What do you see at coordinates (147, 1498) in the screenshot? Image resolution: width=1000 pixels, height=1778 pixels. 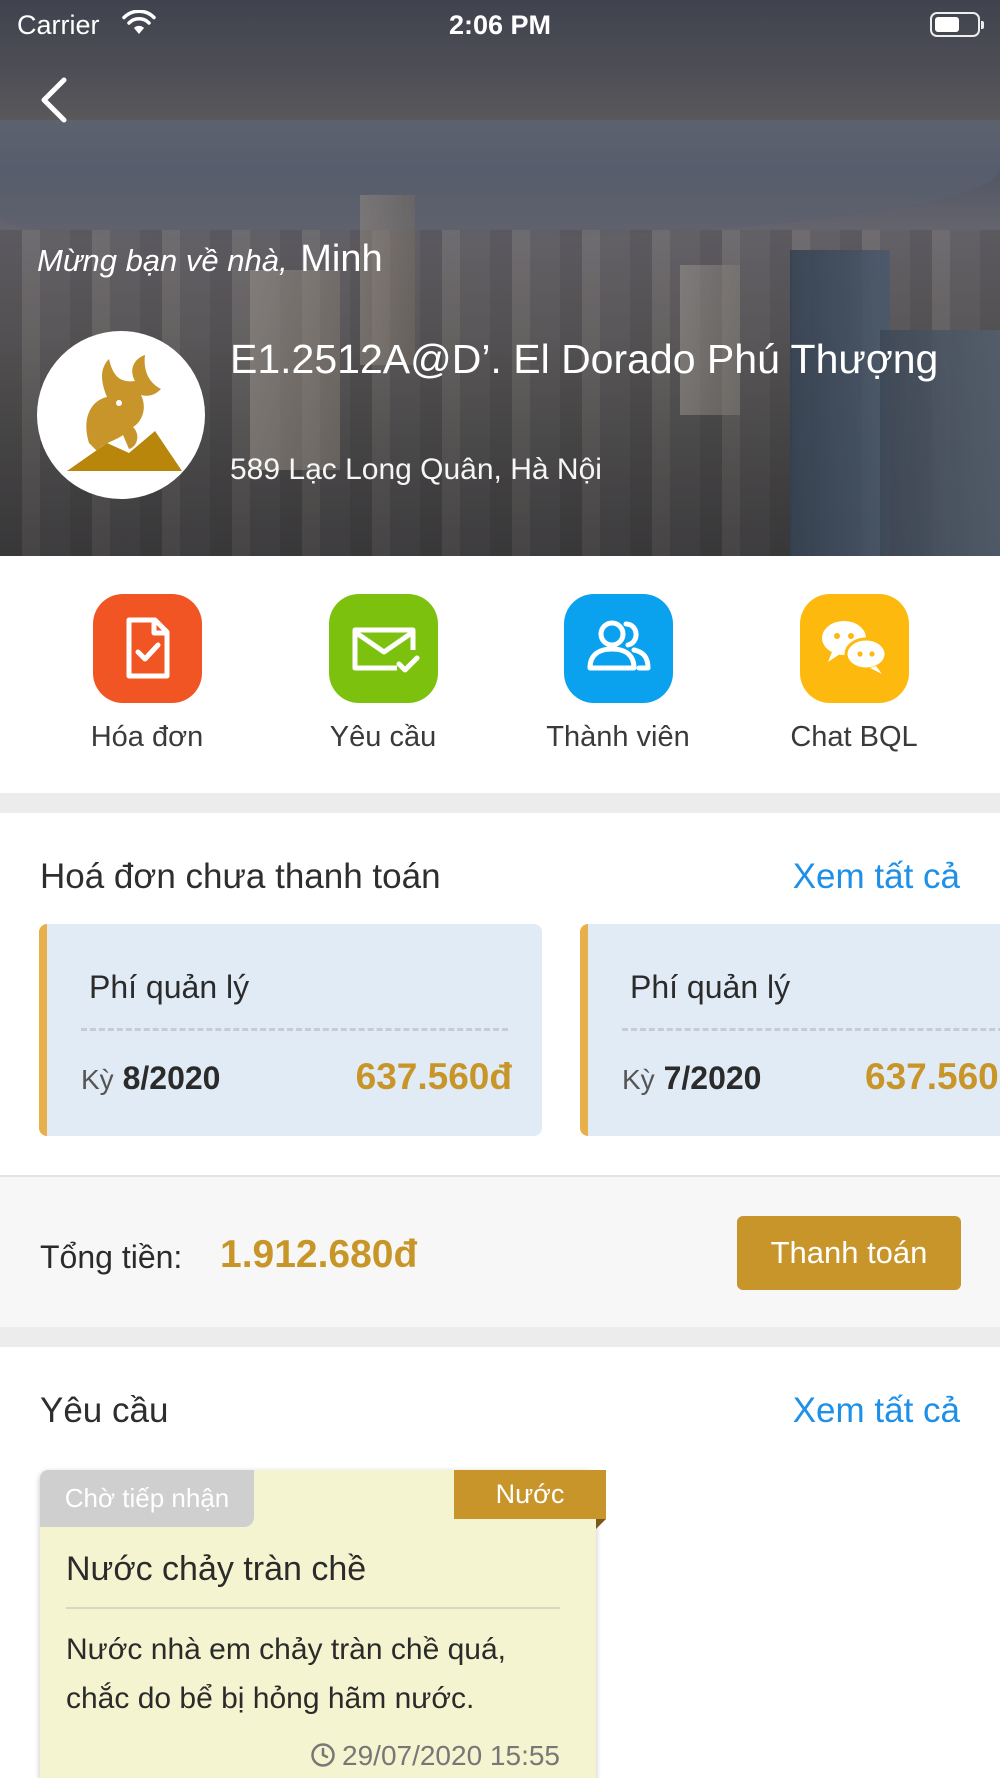 I see `request-status-badge: Chờ tiếp nhận` at bounding box center [147, 1498].